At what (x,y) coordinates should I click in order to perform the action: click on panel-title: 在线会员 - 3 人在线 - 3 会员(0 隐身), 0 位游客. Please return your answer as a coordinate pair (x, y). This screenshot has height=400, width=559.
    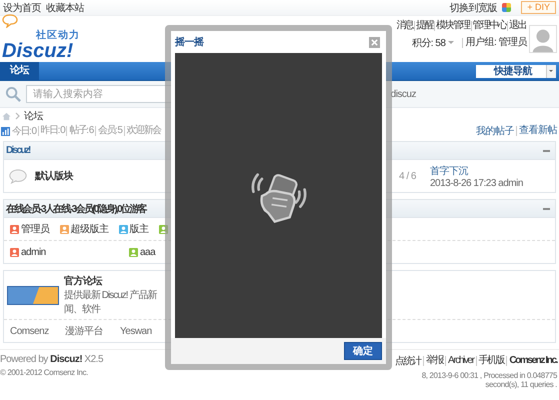
    Looking at the image, I should click on (76, 209).